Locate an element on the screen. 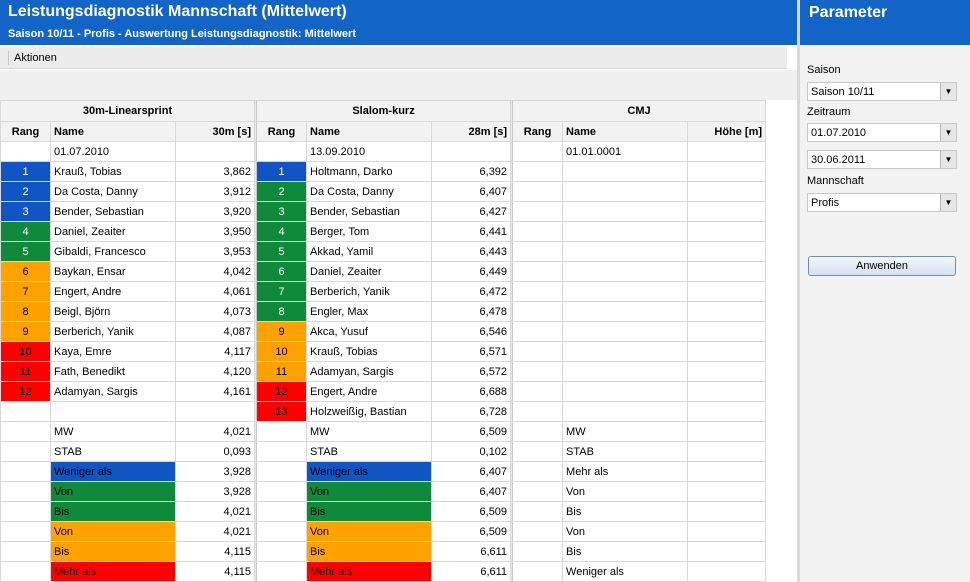 Image resolution: width=970 pixels, height=582 pixels. name-cell: Engert, Andre is located at coordinates (113, 291).